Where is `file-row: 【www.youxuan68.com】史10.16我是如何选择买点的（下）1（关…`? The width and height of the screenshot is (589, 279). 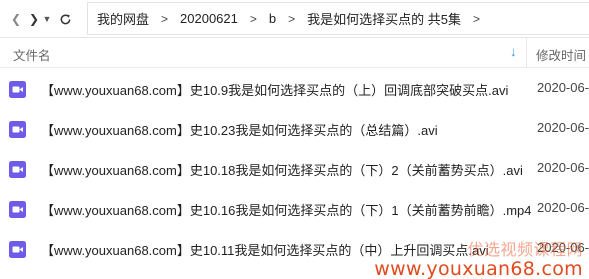 file-row: 【www.youxuan68.com】史10.16我是如何选择买点的（下）1（关… is located at coordinates (294, 209).